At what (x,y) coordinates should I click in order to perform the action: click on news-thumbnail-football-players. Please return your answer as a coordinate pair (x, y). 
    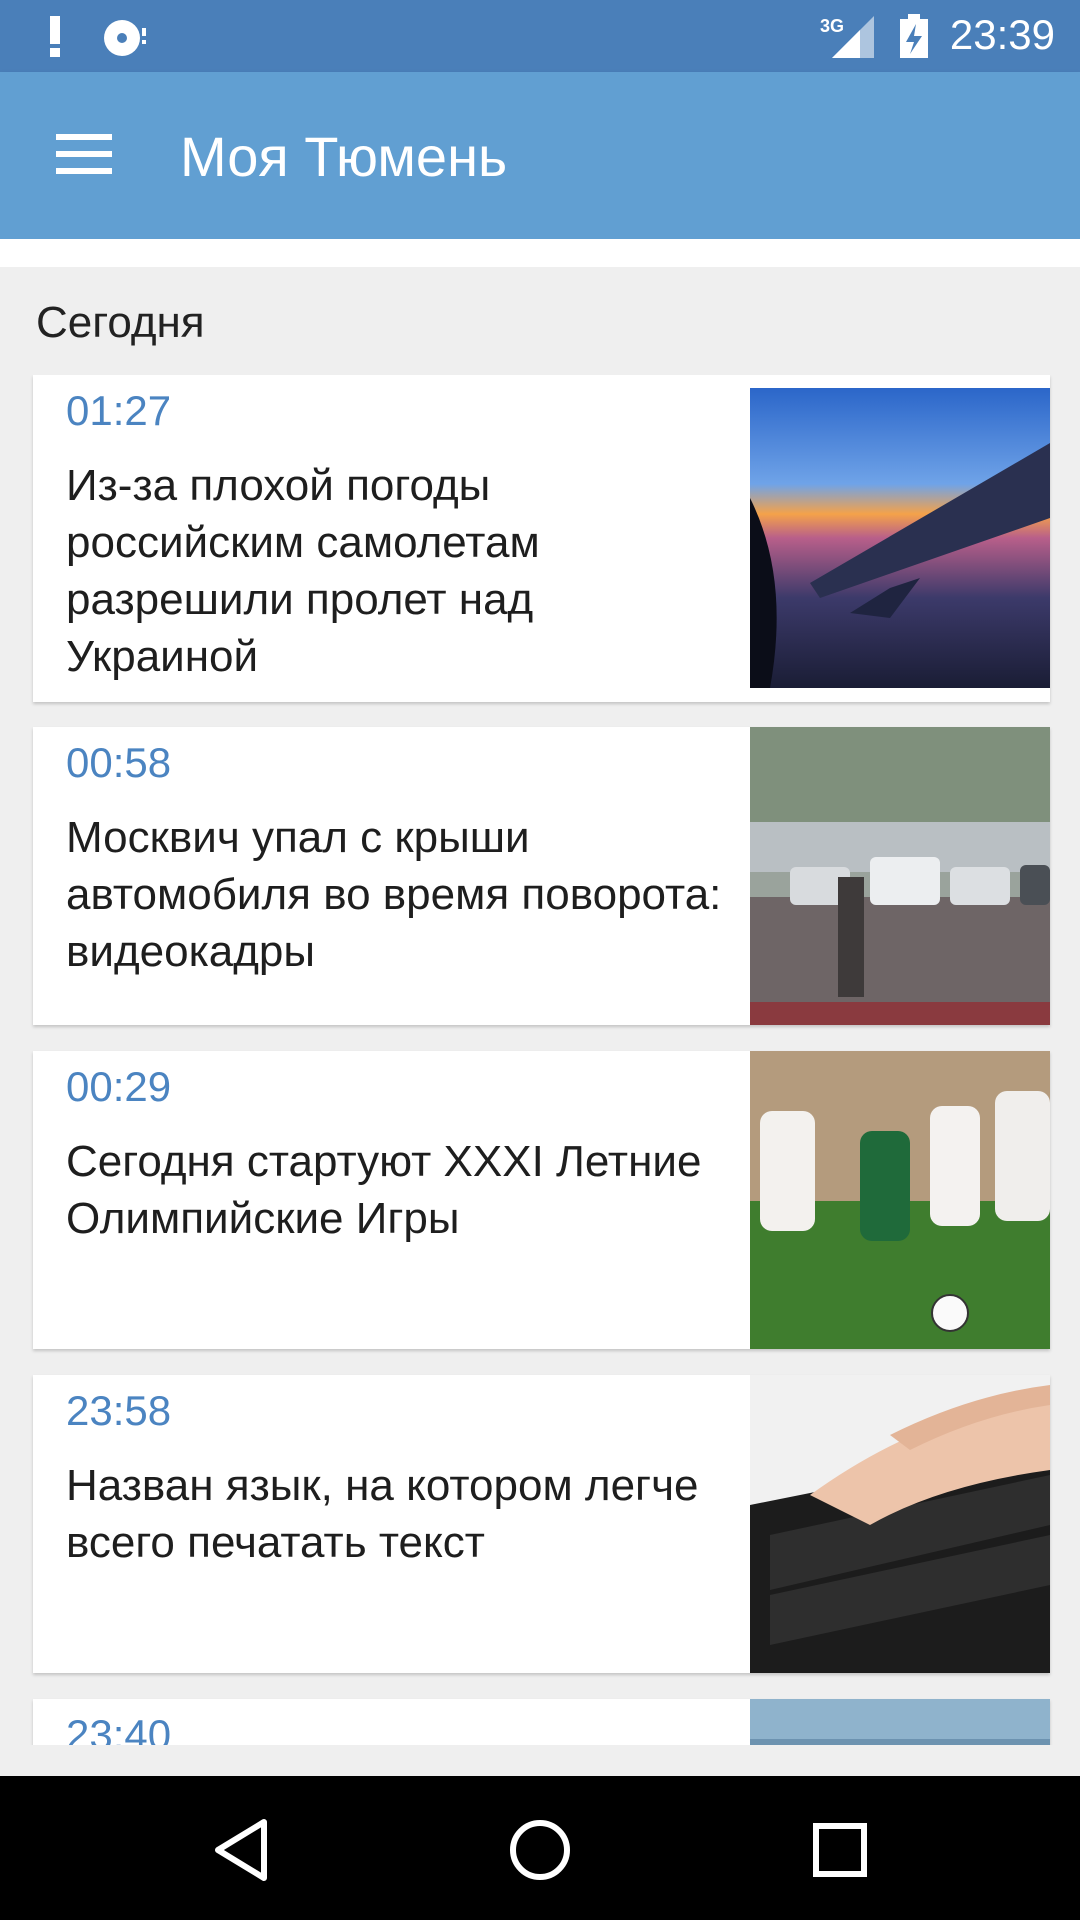
    Looking at the image, I should click on (900, 1200).